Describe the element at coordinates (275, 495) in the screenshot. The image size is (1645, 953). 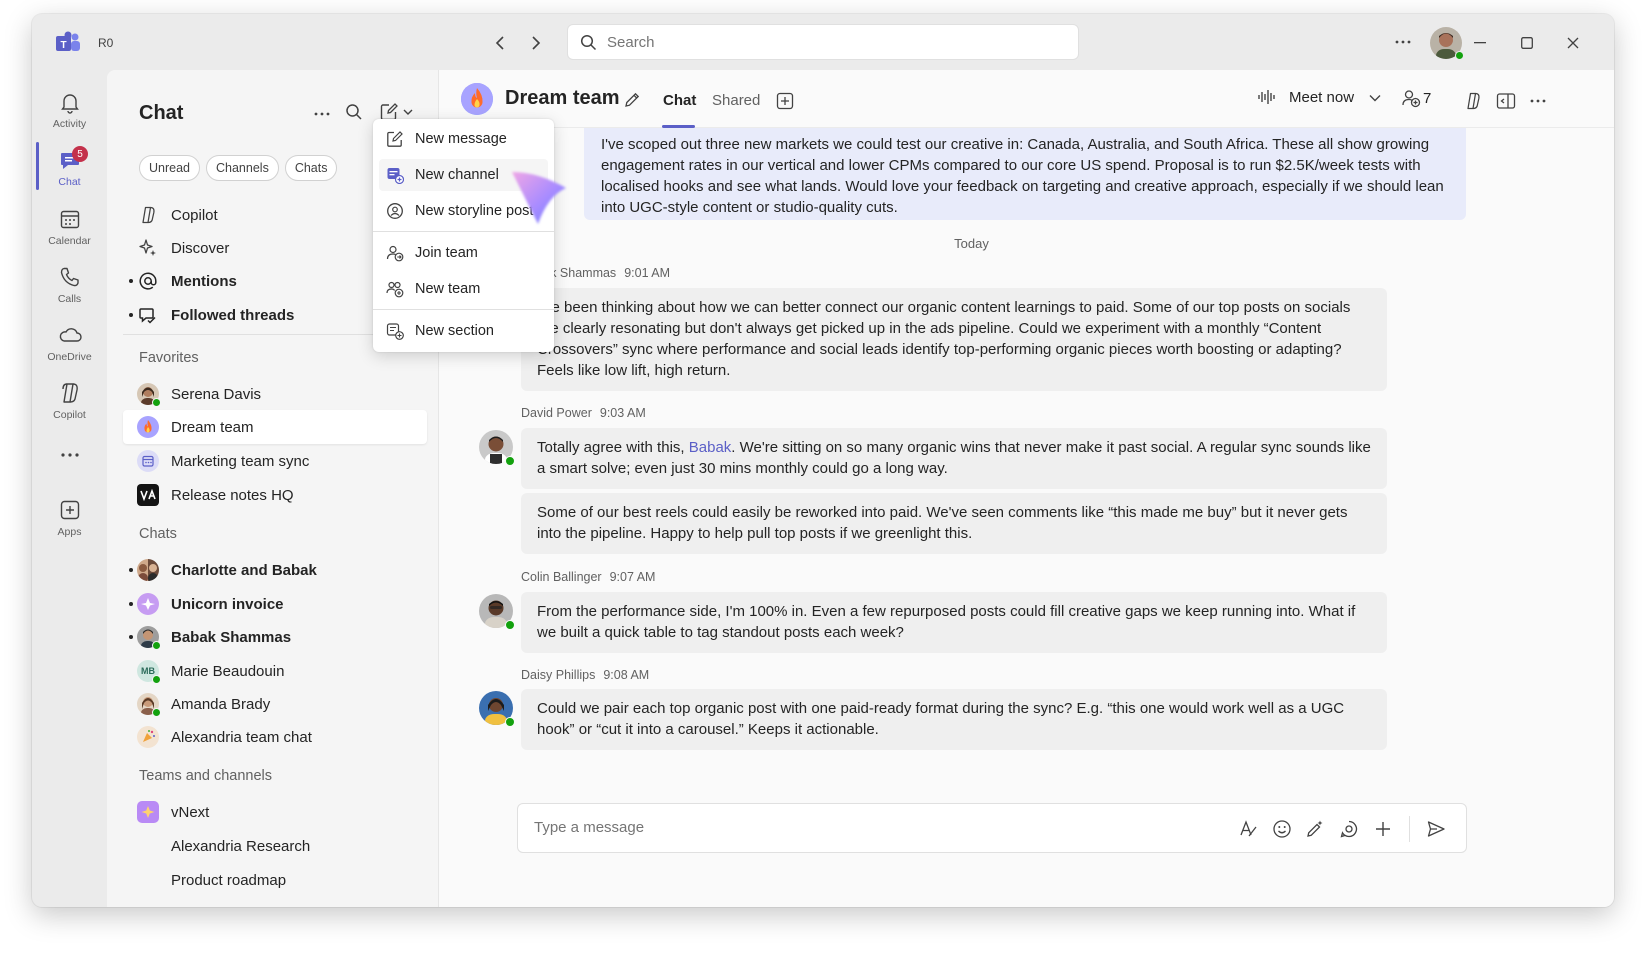
I see `list-item-release-notes-hq: Release notes HQ` at that location.